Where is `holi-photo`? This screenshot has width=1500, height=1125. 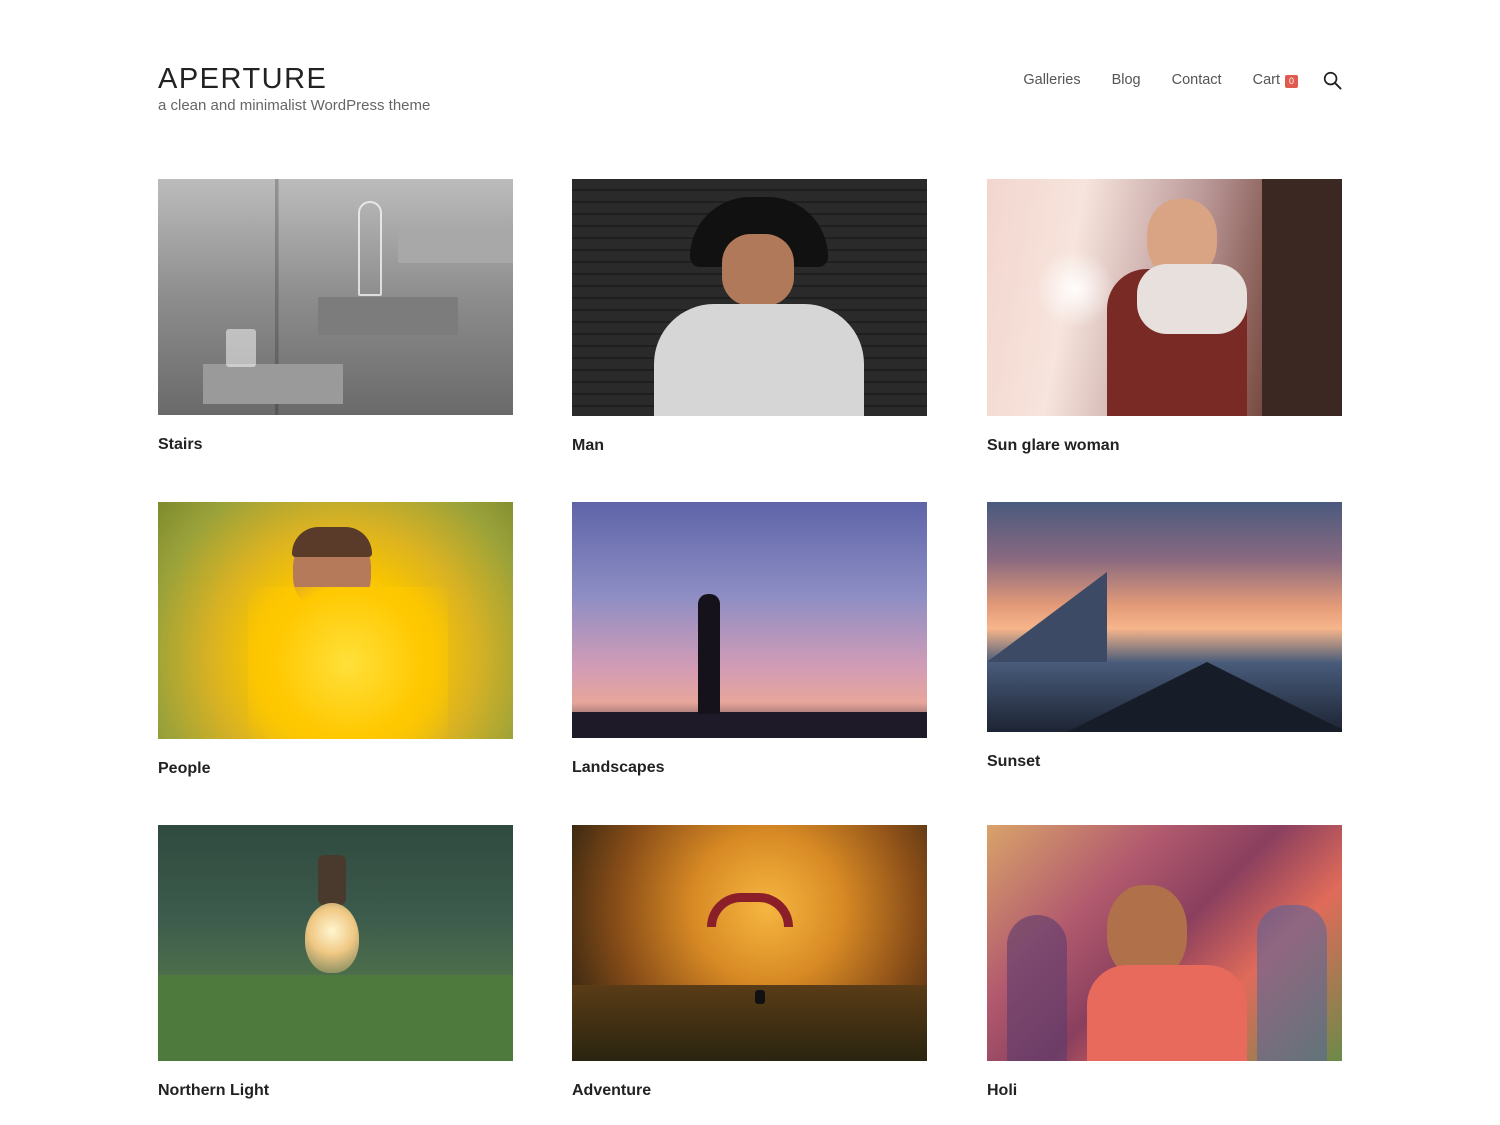 holi-photo is located at coordinates (1164, 943).